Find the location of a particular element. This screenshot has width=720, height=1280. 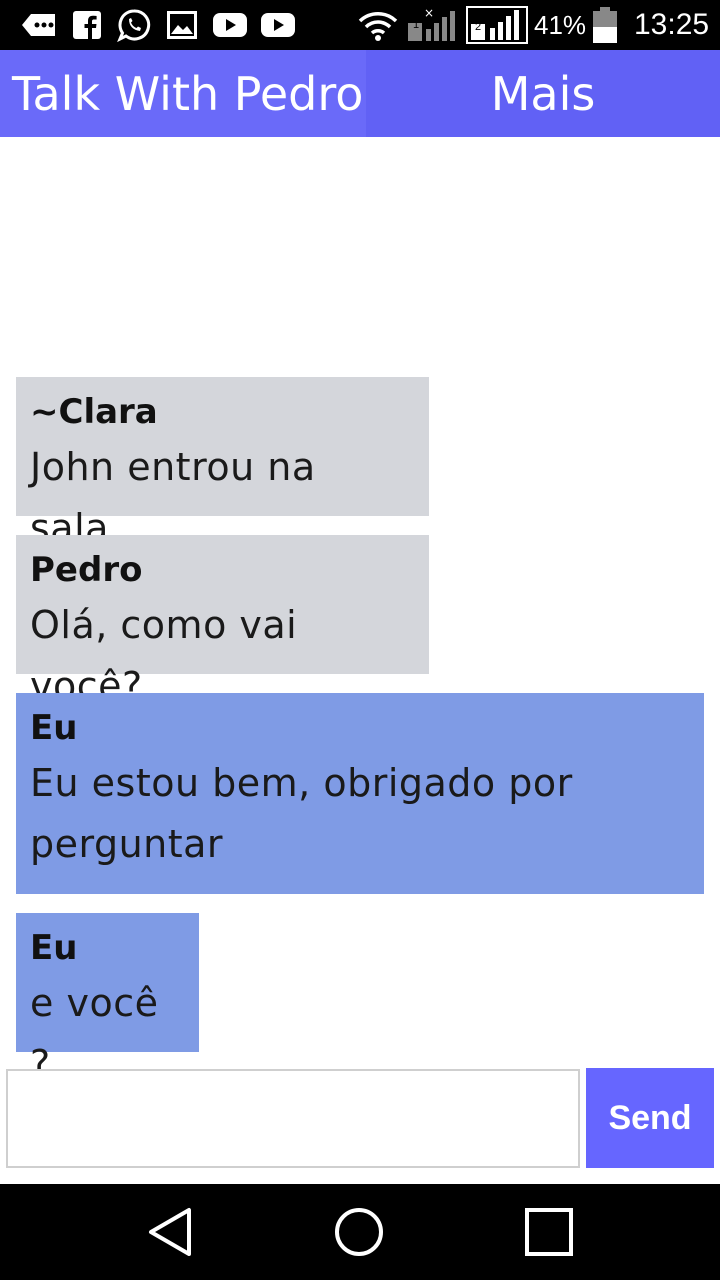

app-bar: Talk With Pedro Mais is located at coordinates (360, 93).